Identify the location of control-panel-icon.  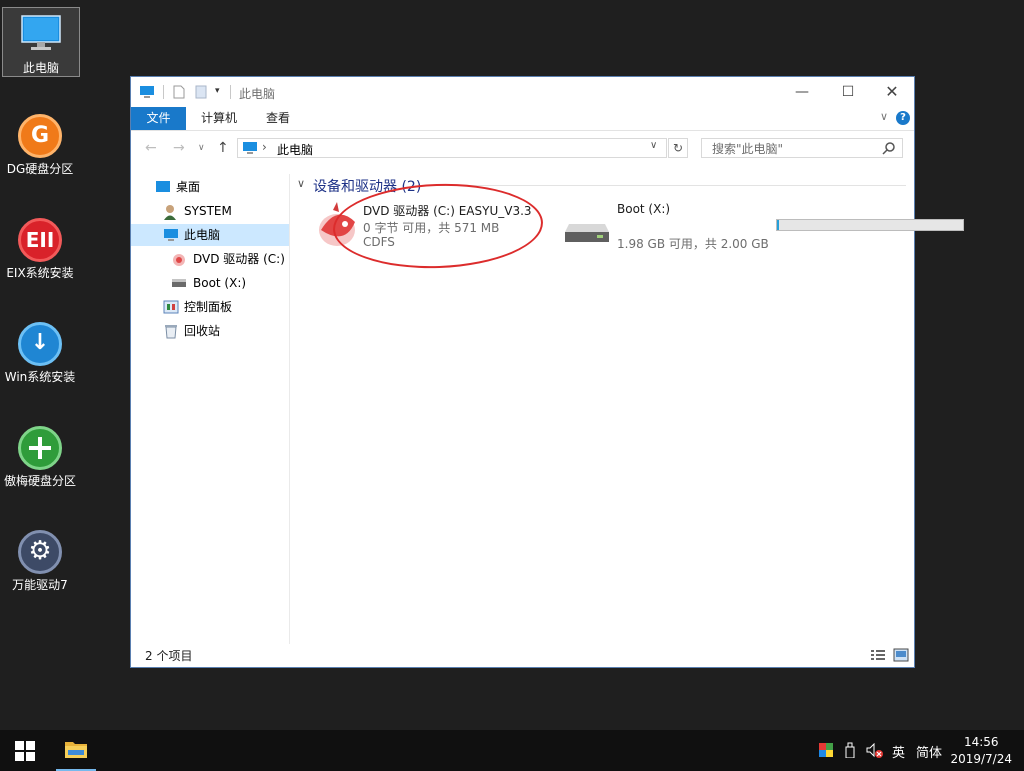
(171, 307).